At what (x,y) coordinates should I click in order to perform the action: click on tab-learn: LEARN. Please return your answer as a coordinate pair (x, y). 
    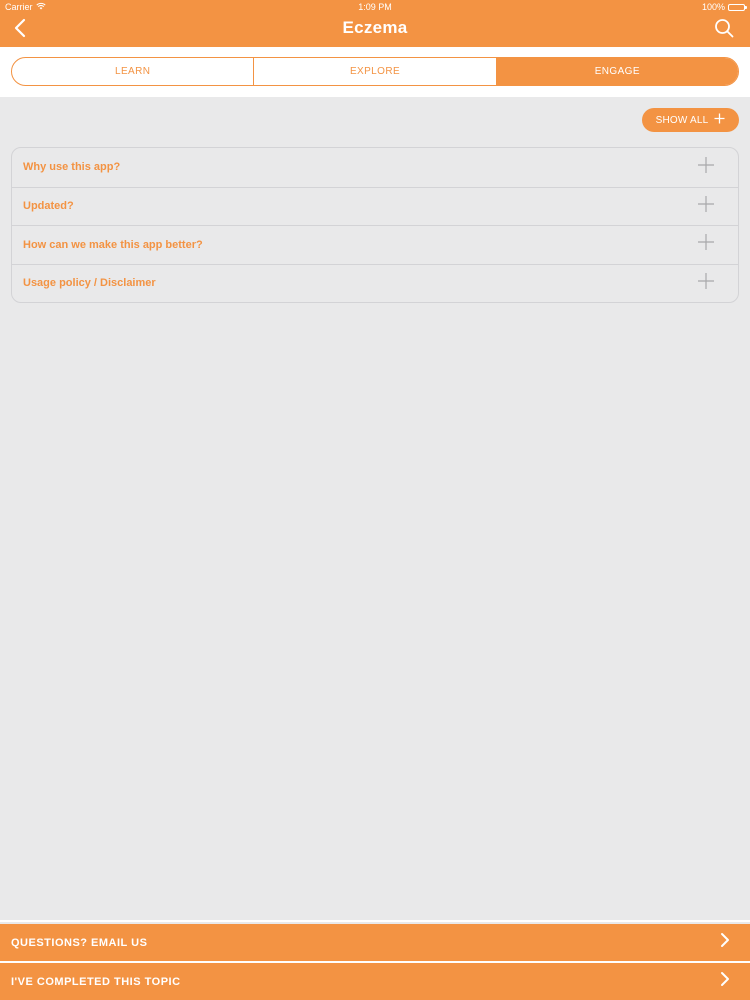
    Looking at the image, I should click on (132, 71).